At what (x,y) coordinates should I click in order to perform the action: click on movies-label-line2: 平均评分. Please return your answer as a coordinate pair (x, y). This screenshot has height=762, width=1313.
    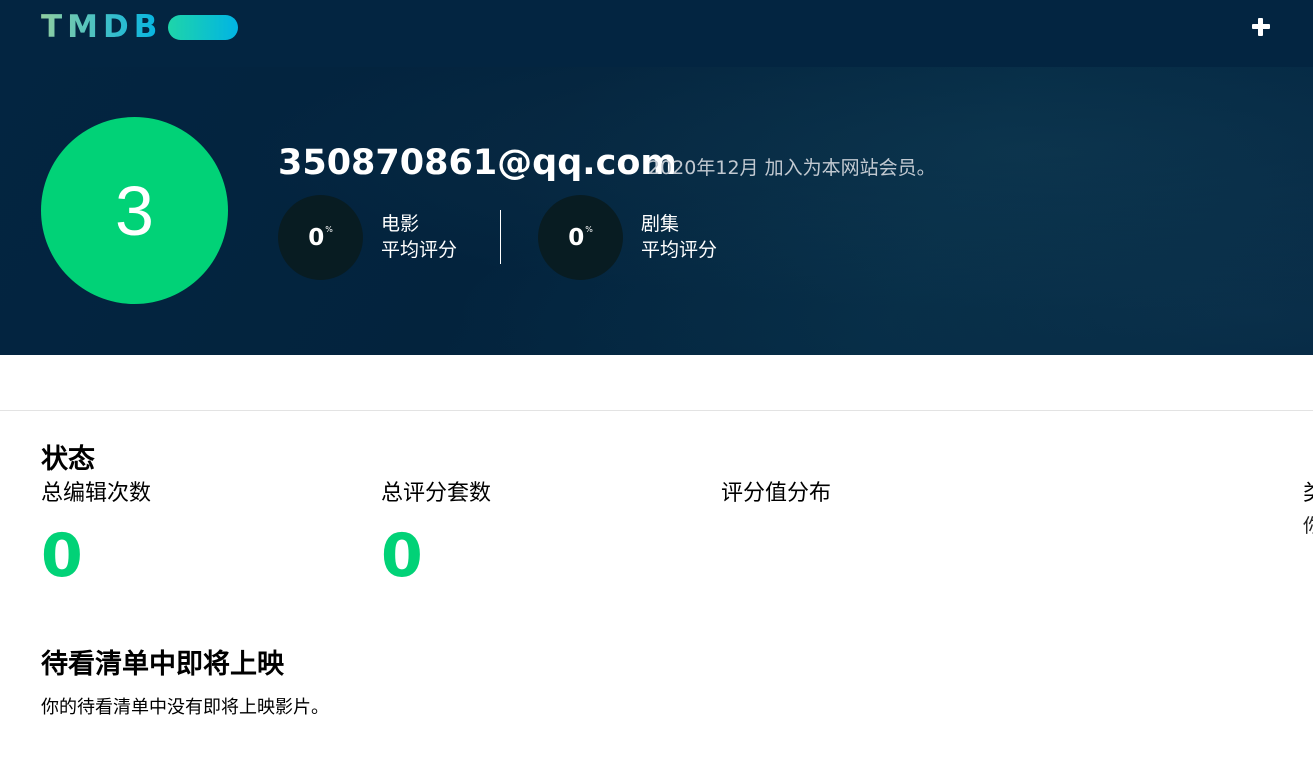
    Looking at the image, I should click on (419, 250).